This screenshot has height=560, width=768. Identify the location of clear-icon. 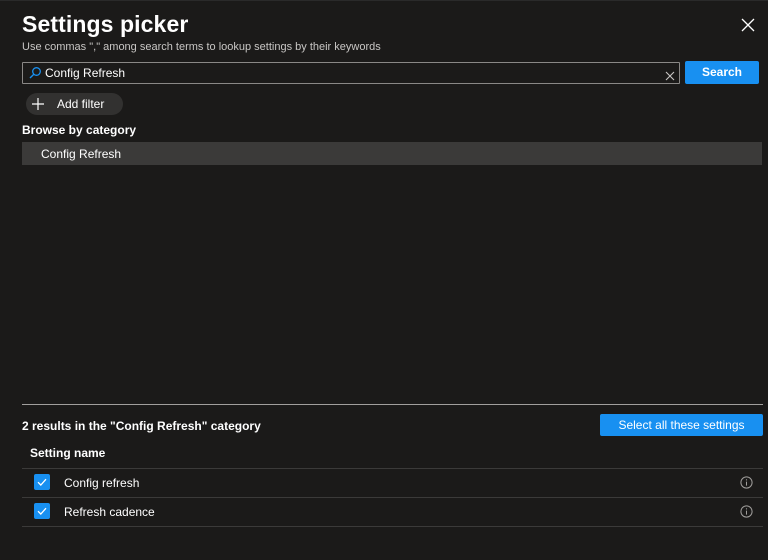
(670, 74).